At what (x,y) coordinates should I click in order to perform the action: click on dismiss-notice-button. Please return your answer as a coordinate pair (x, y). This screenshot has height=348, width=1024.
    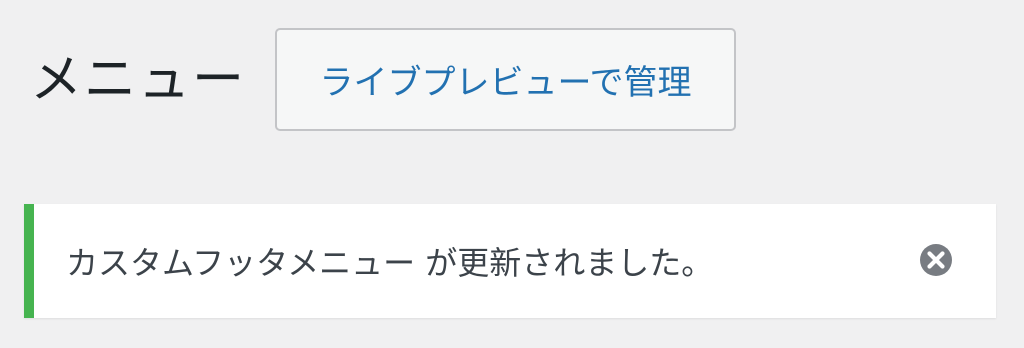
    Looking at the image, I should click on (936, 260).